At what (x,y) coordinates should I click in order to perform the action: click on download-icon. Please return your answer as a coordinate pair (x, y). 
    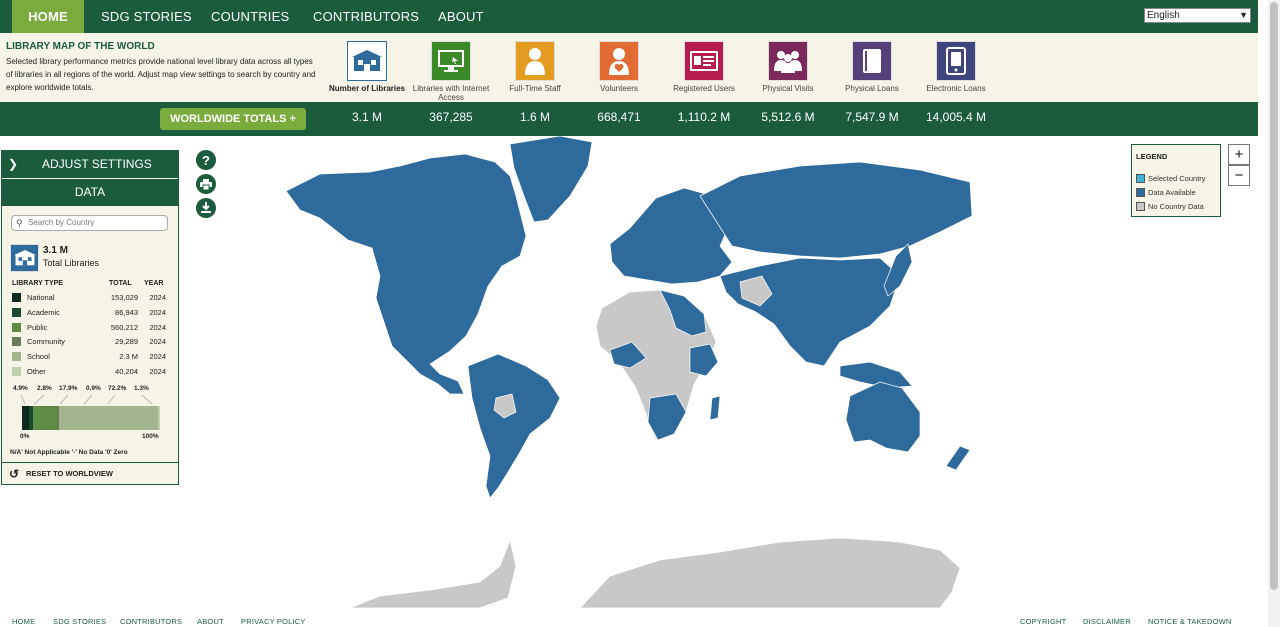
    Looking at the image, I should click on (206, 208).